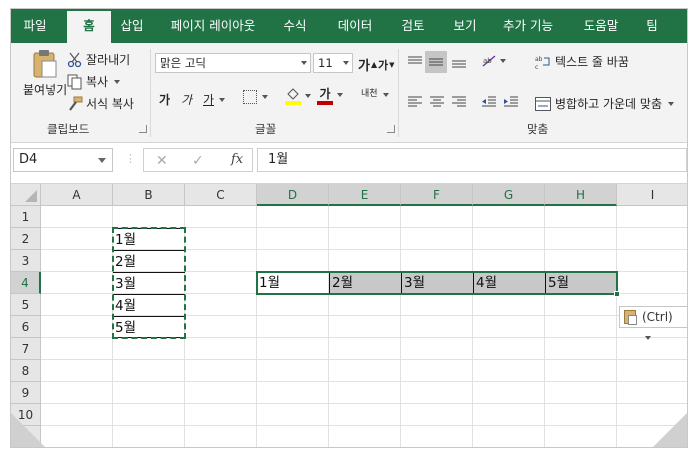 This screenshot has height=460, width=698. I want to click on copy-marquee, so click(149, 283).